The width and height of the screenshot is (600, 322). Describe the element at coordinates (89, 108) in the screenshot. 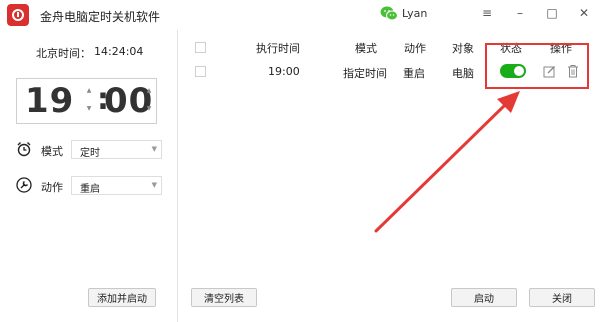

I see `hour-down-icon: ▼` at that location.